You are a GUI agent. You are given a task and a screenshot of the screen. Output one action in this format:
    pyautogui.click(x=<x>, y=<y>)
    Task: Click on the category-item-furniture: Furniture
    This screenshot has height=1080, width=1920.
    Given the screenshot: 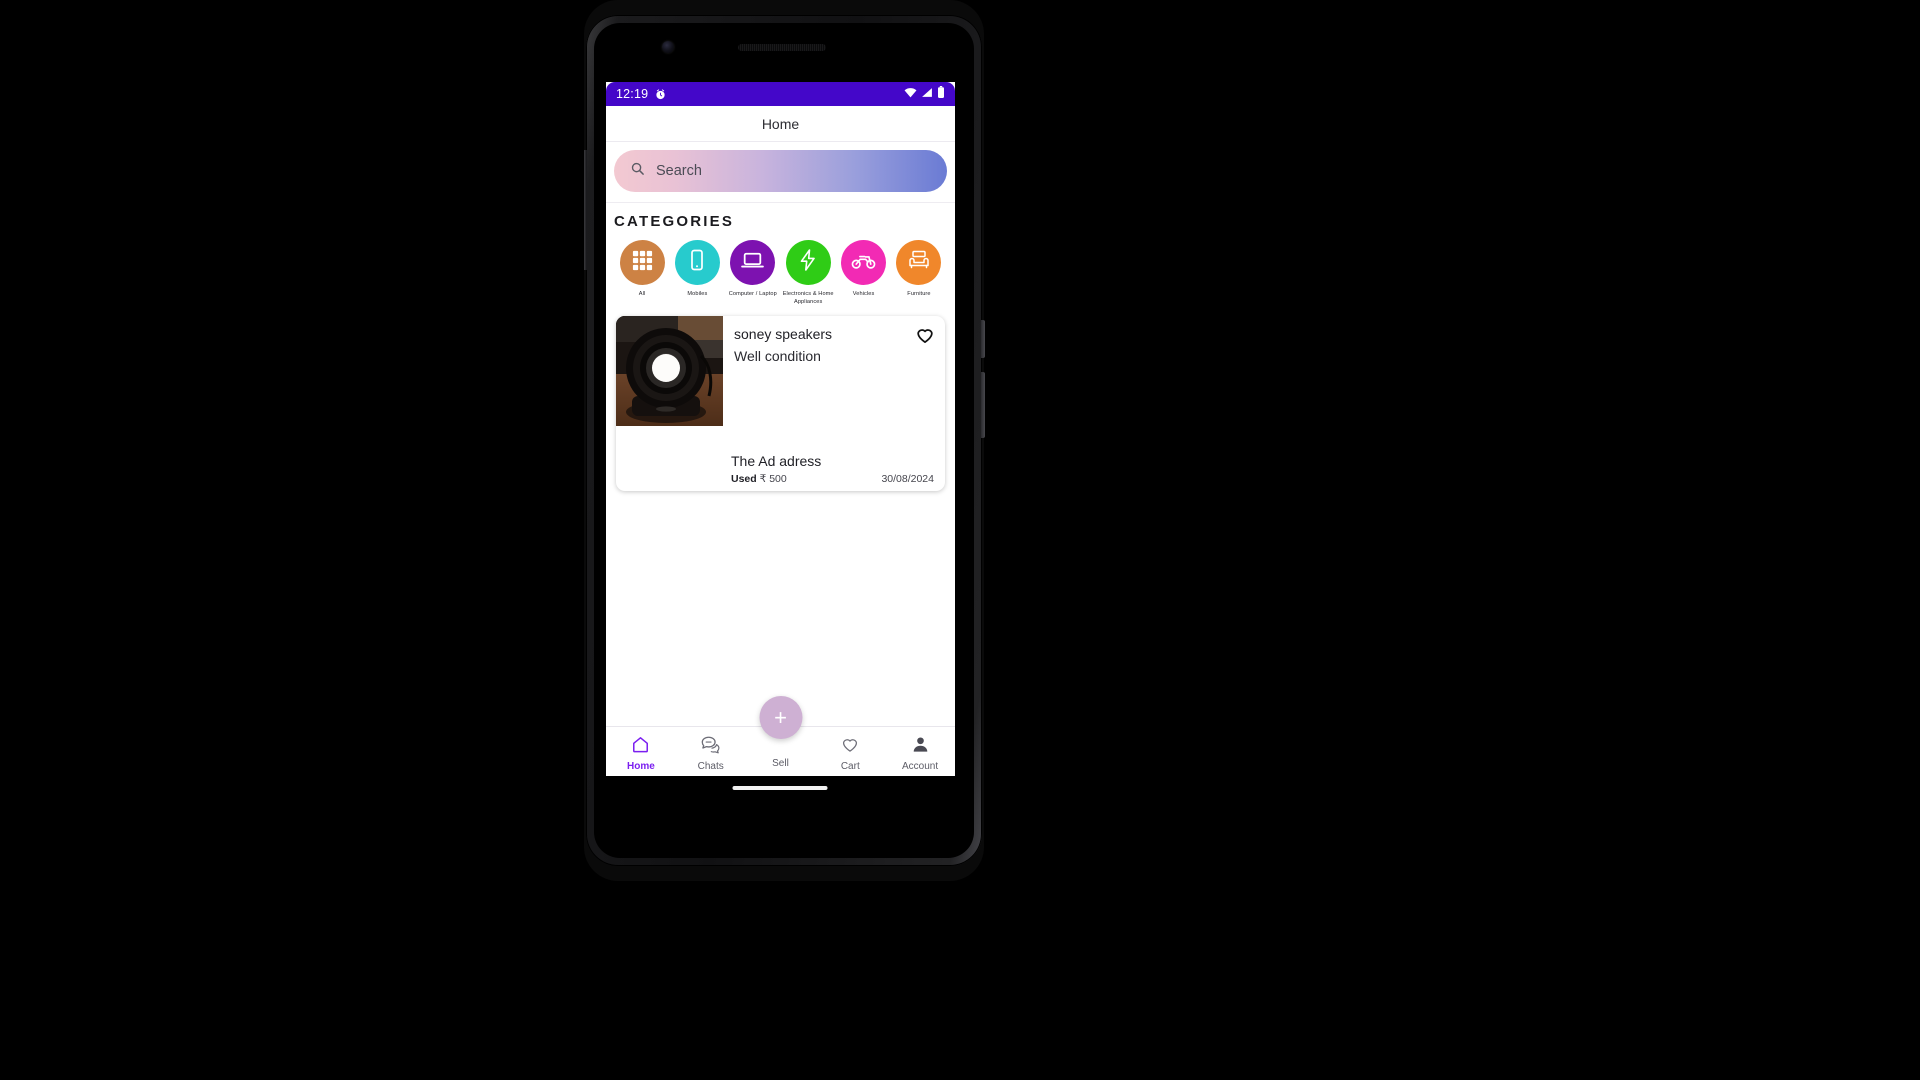 What is the action you would take?
    pyautogui.click(x=919, y=273)
    